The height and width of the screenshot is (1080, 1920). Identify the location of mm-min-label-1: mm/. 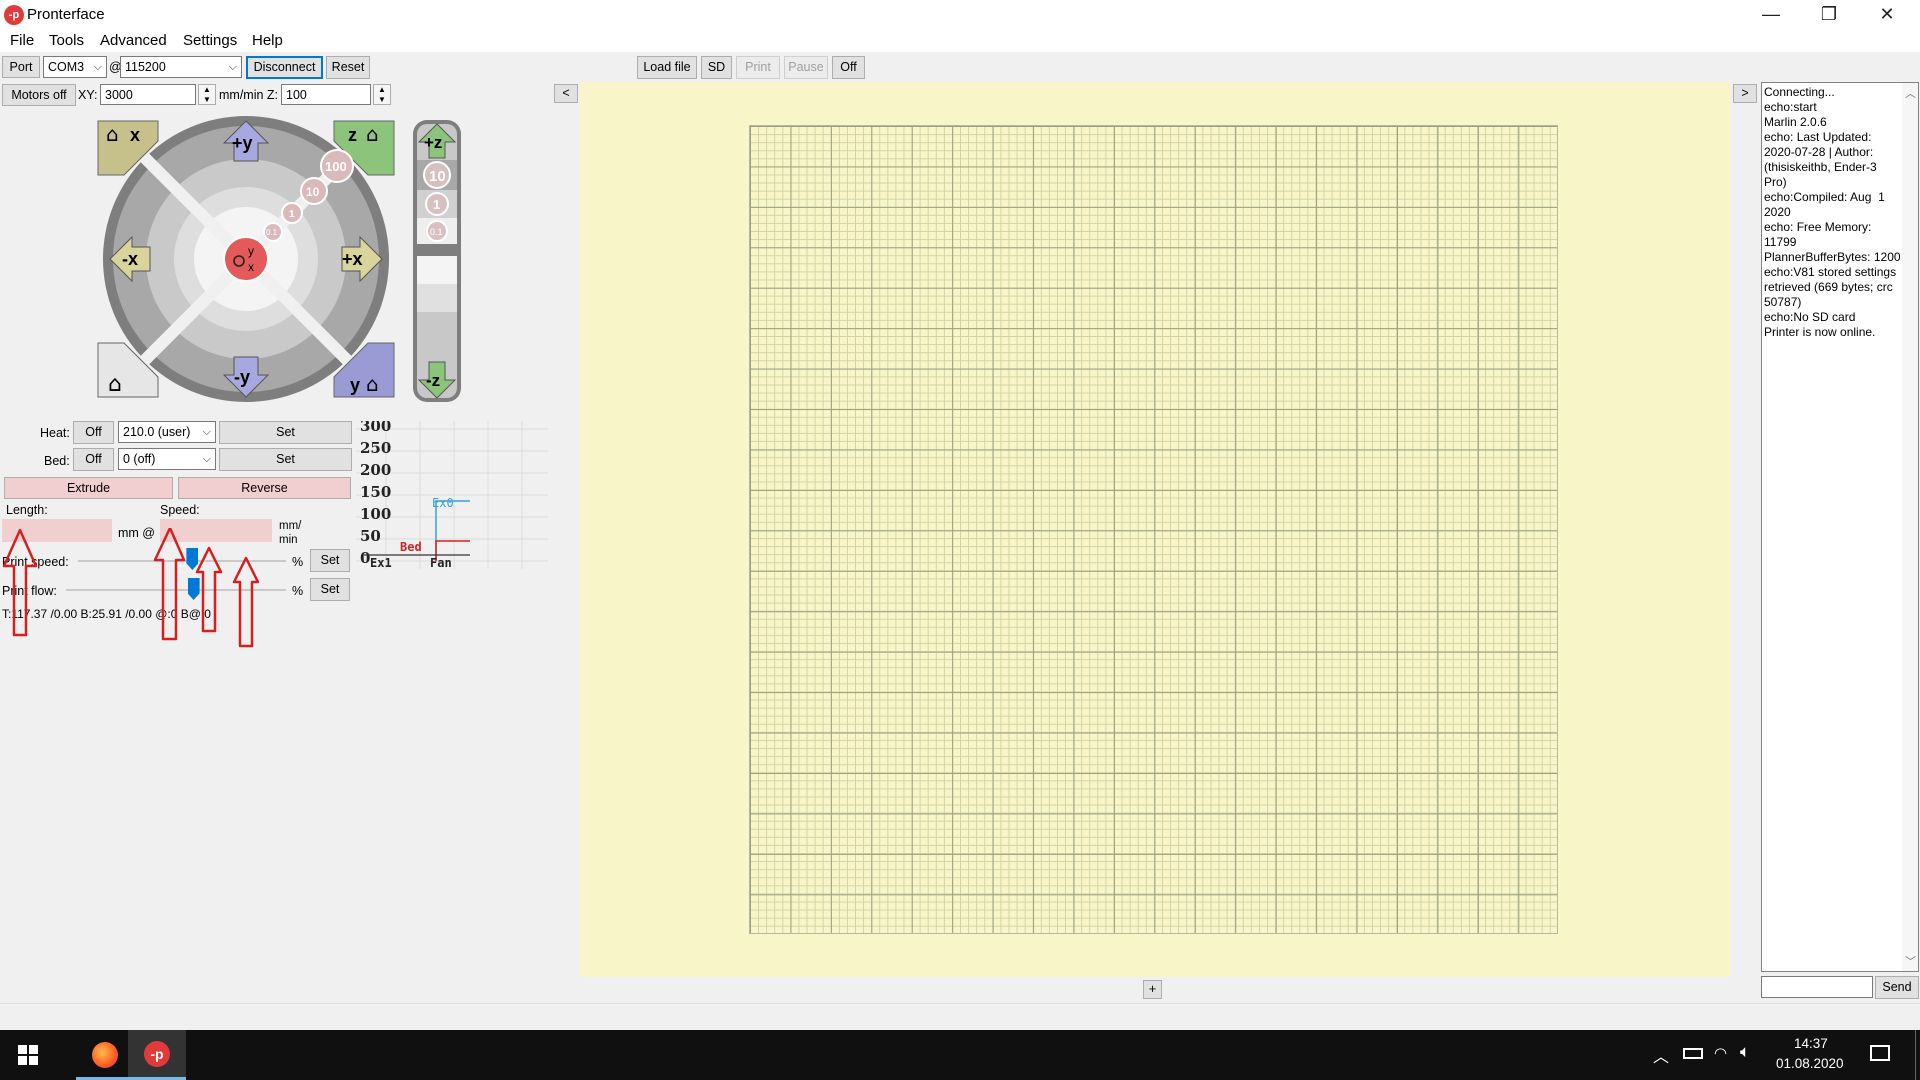
(290, 526).